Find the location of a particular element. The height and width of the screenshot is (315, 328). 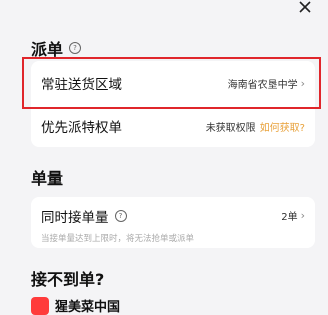

priority-status: 未获取权限 is located at coordinates (230, 128).